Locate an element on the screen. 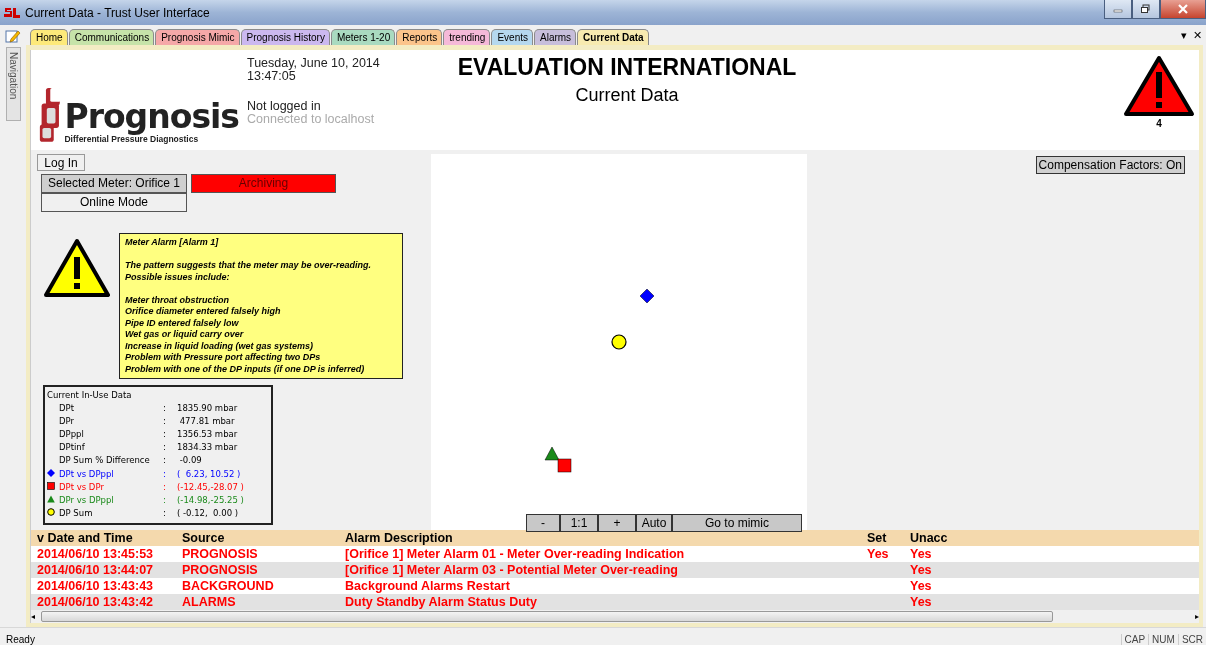 This screenshot has height=645, width=1206. issue-text: Problem with Pressure port affecting two DPs is located at coordinates (223, 358).